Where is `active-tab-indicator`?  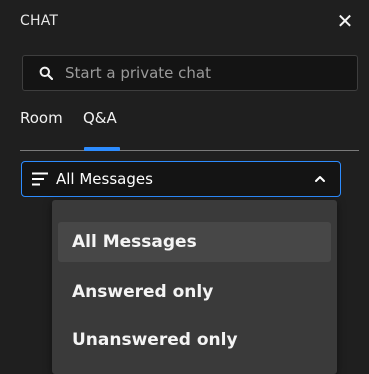 active-tab-indicator is located at coordinates (102, 149).